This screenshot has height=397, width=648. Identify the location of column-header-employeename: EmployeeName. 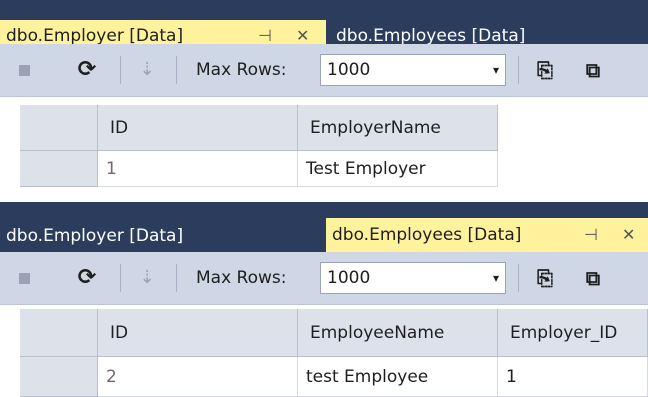
(398, 333).